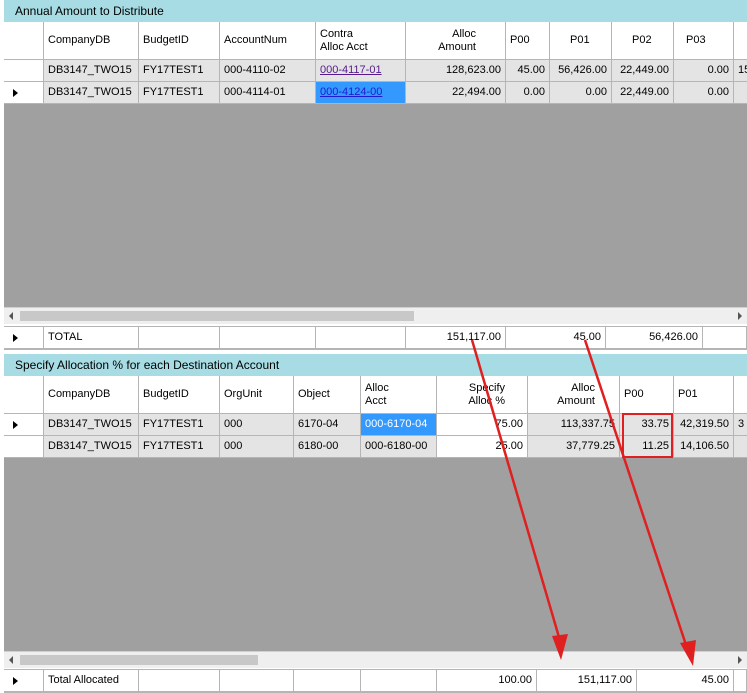  I want to click on cell-p02: 3, so click(740, 425).